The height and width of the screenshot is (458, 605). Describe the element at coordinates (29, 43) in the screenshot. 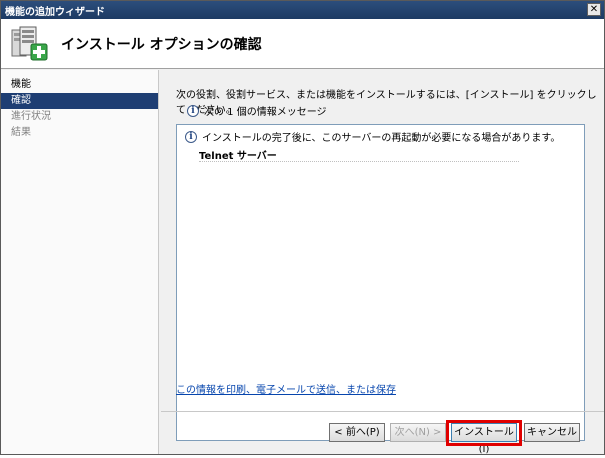

I see `server-add-icon` at that location.